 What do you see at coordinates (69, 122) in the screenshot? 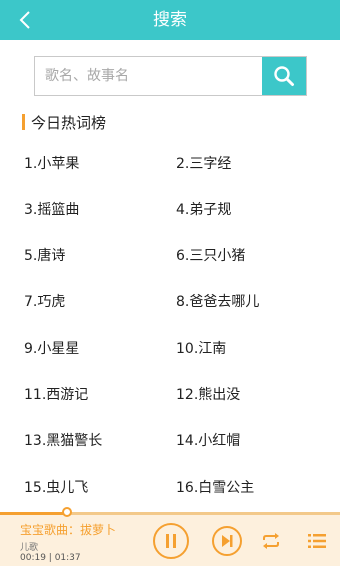
I see `hot-words-title: 今日热词榜` at bounding box center [69, 122].